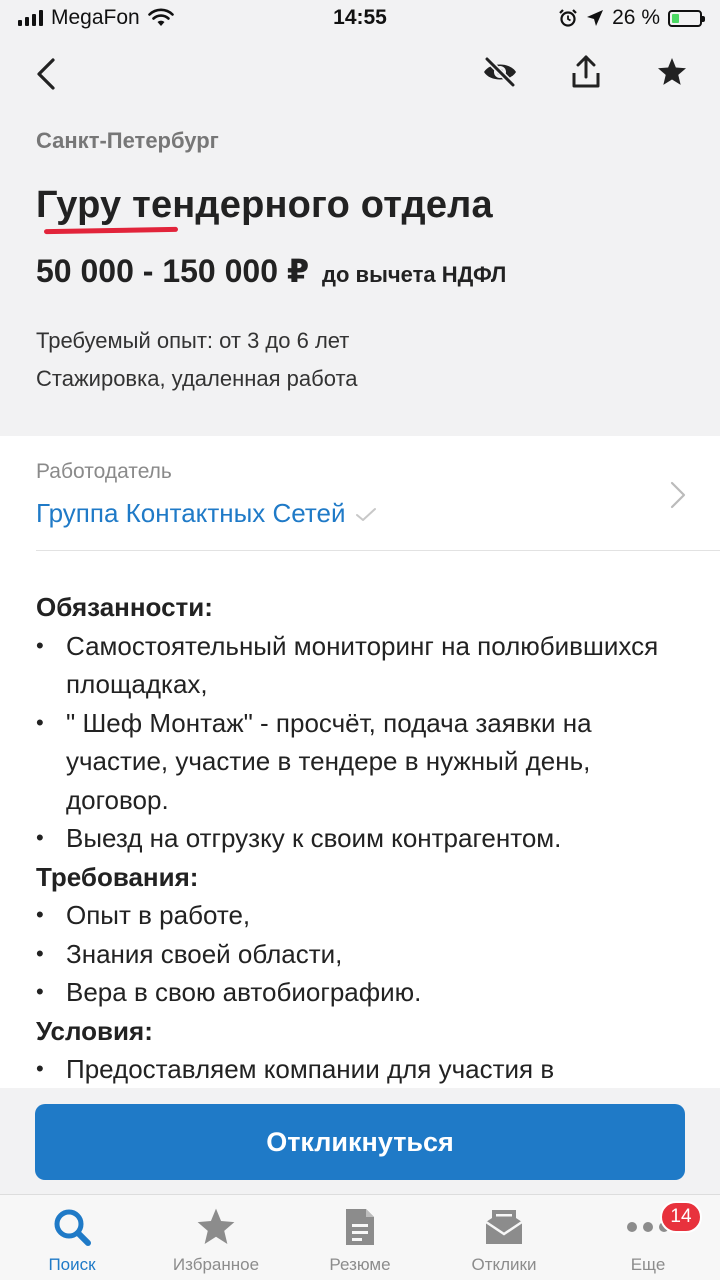 The width and height of the screenshot is (720, 1280). I want to click on tab-label: Избранное, so click(216, 1264).